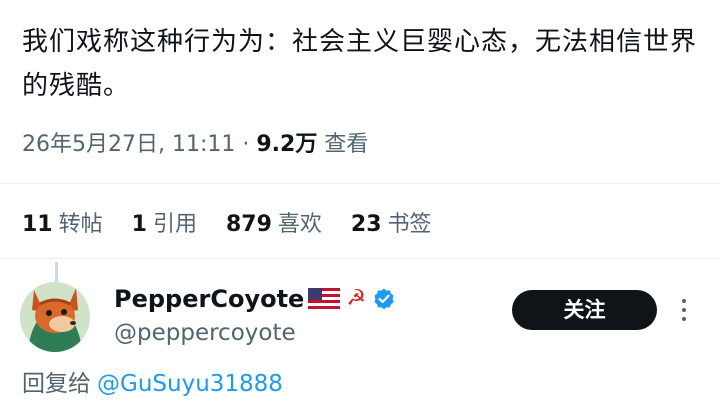 The width and height of the screenshot is (720, 405). What do you see at coordinates (287, 144) in the screenshot?
I see `views-count: 9.2万` at bounding box center [287, 144].